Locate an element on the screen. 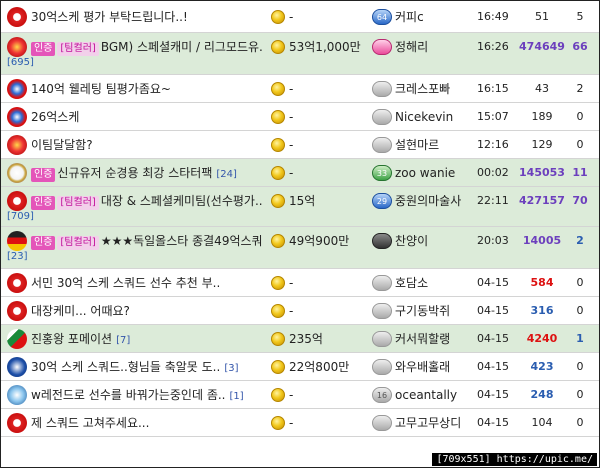 The width and height of the screenshot is (600, 468). post-title-link: 서민 30억 스케 스쿼드 선수 추천 부.. is located at coordinates (147, 283).